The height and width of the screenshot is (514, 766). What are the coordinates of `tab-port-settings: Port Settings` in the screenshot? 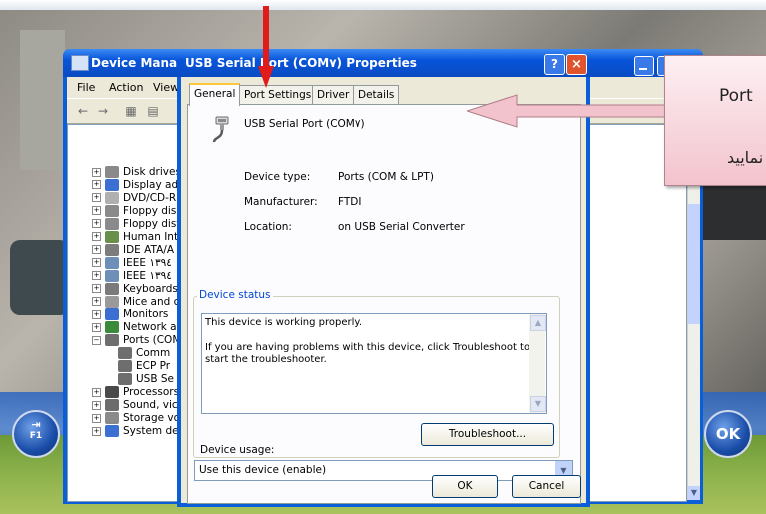 It's located at (278, 94).